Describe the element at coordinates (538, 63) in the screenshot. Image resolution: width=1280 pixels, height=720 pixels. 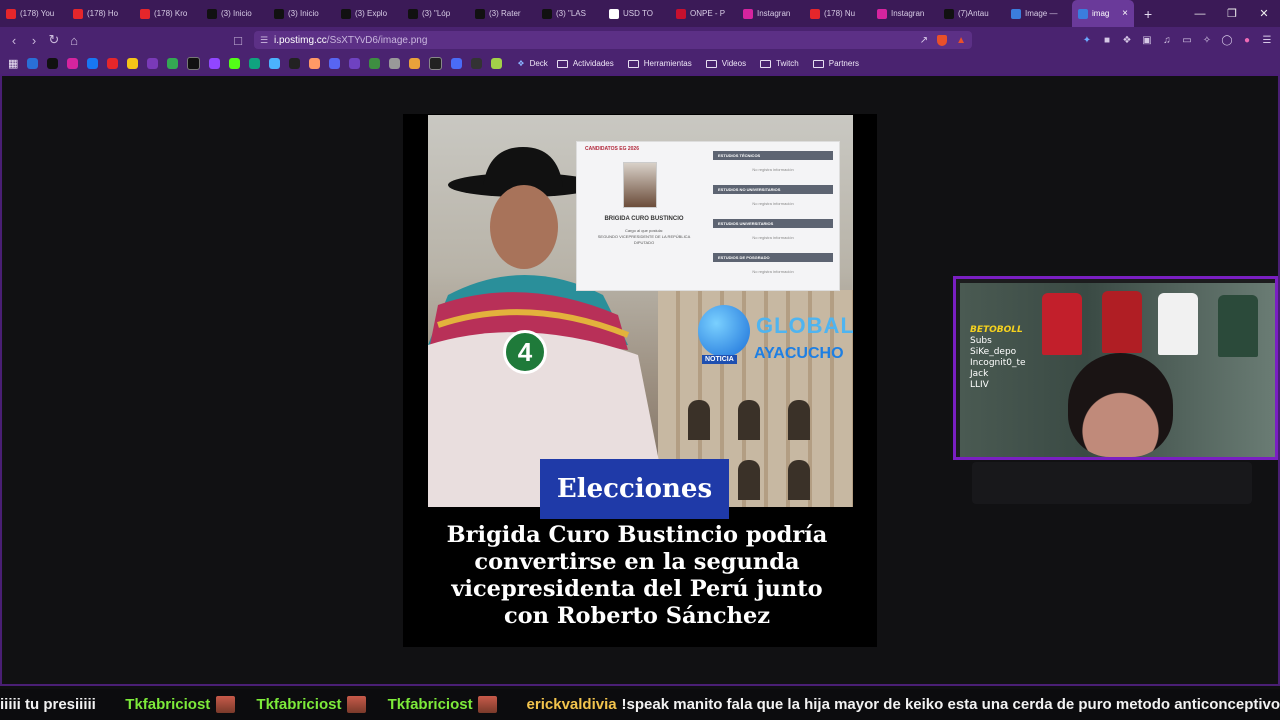
I see `bookmark-deck-label: Deck` at that location.